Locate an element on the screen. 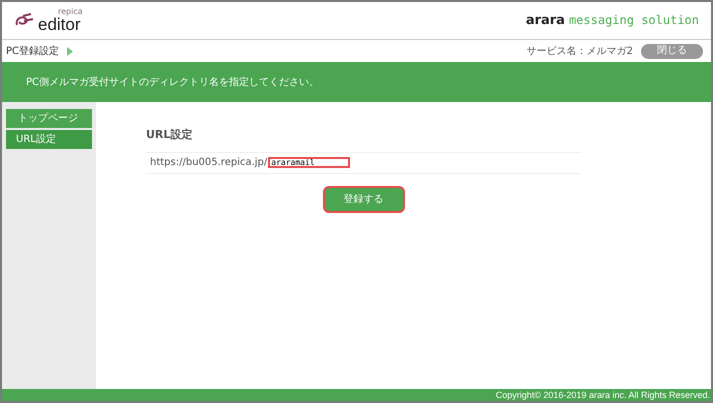 Image resolution: width=713 pixels, height=403 pixels. logo-subtitle: repica is located at coordinates (70, 12).